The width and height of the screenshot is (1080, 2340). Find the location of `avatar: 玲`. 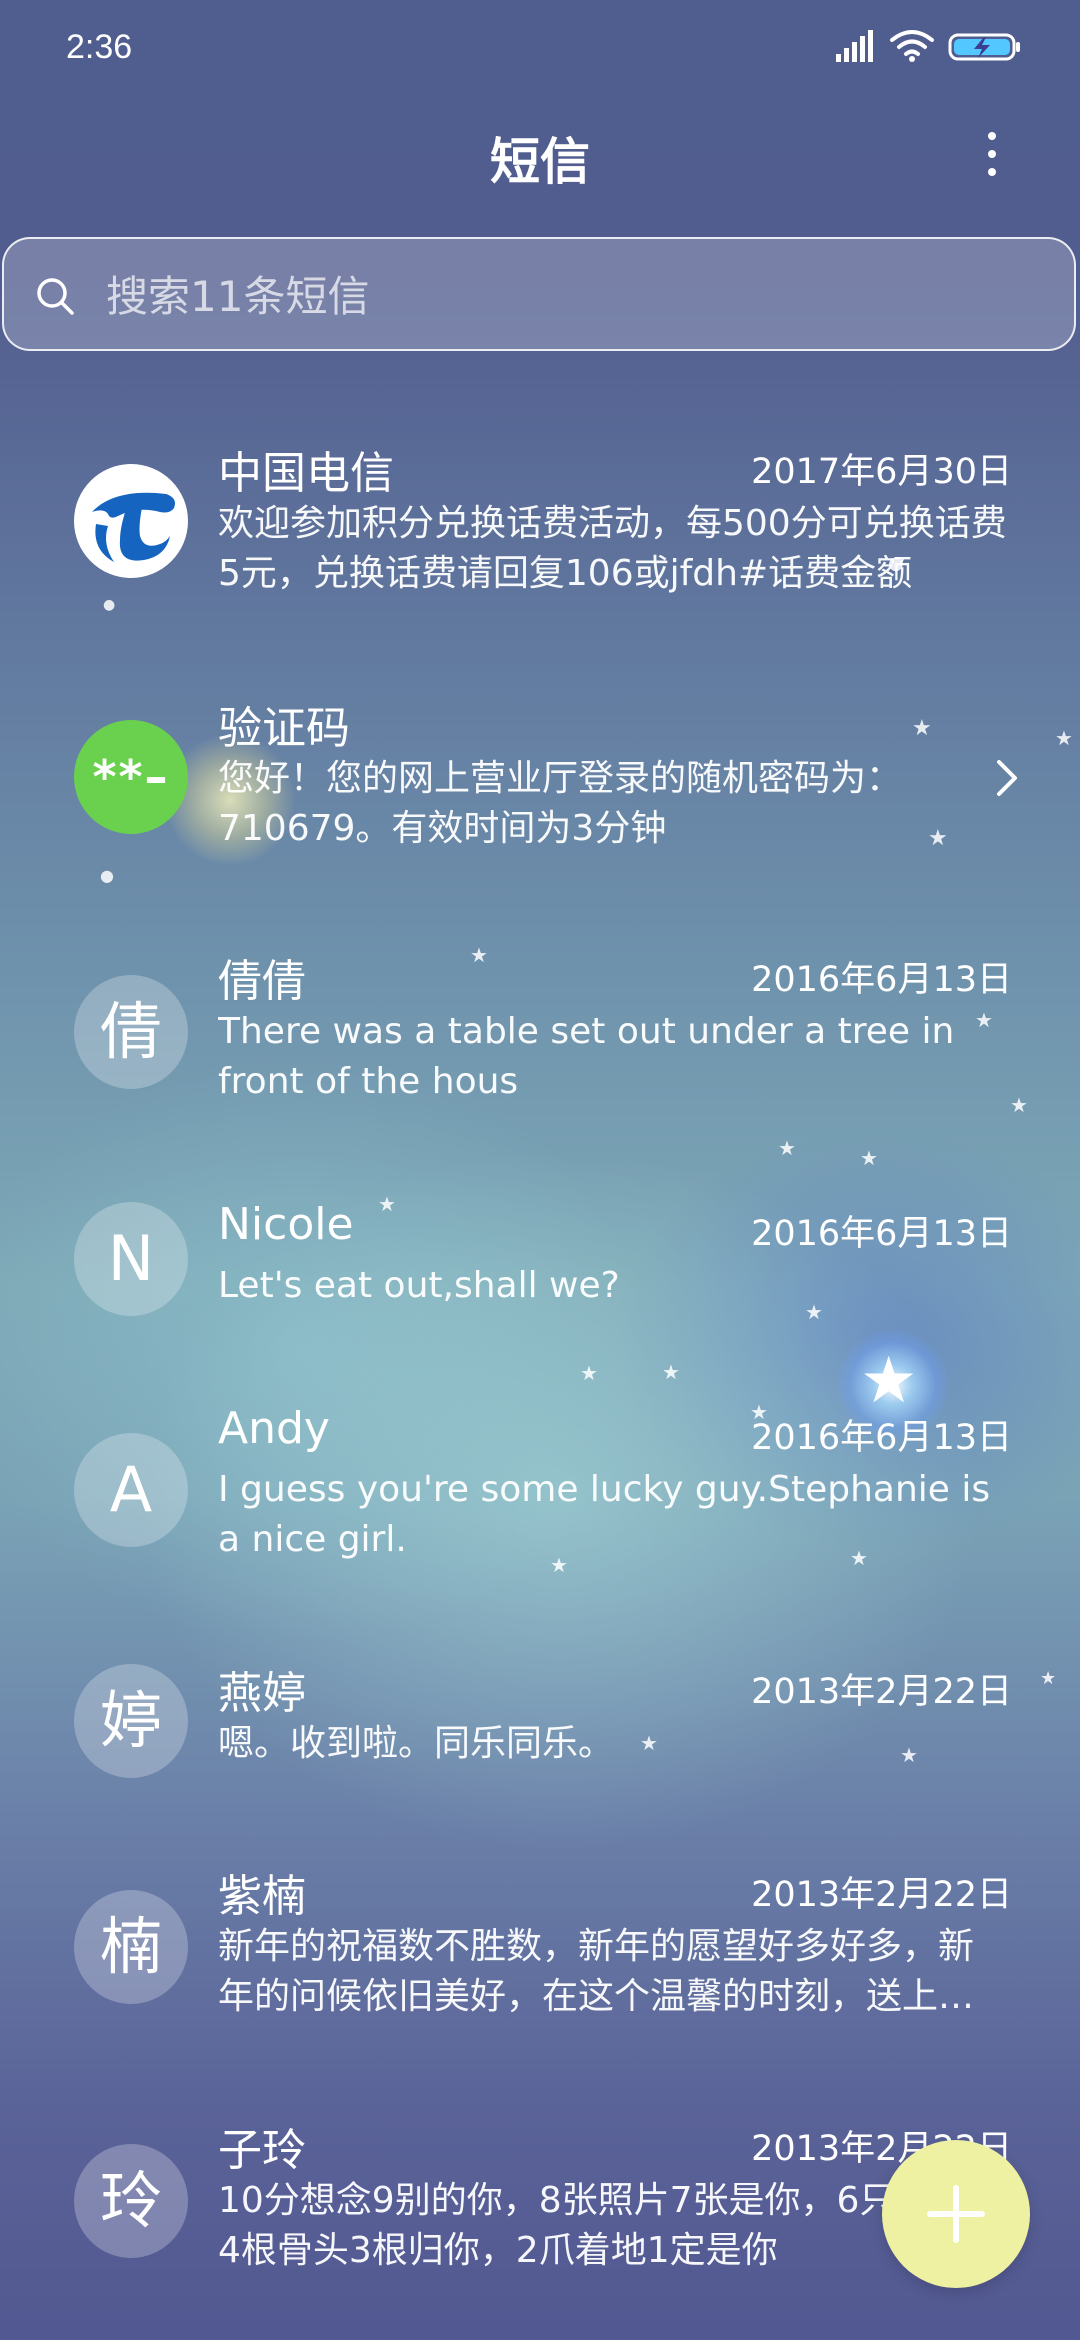

avatar: 玲 is located at coordinates (131, 2201).